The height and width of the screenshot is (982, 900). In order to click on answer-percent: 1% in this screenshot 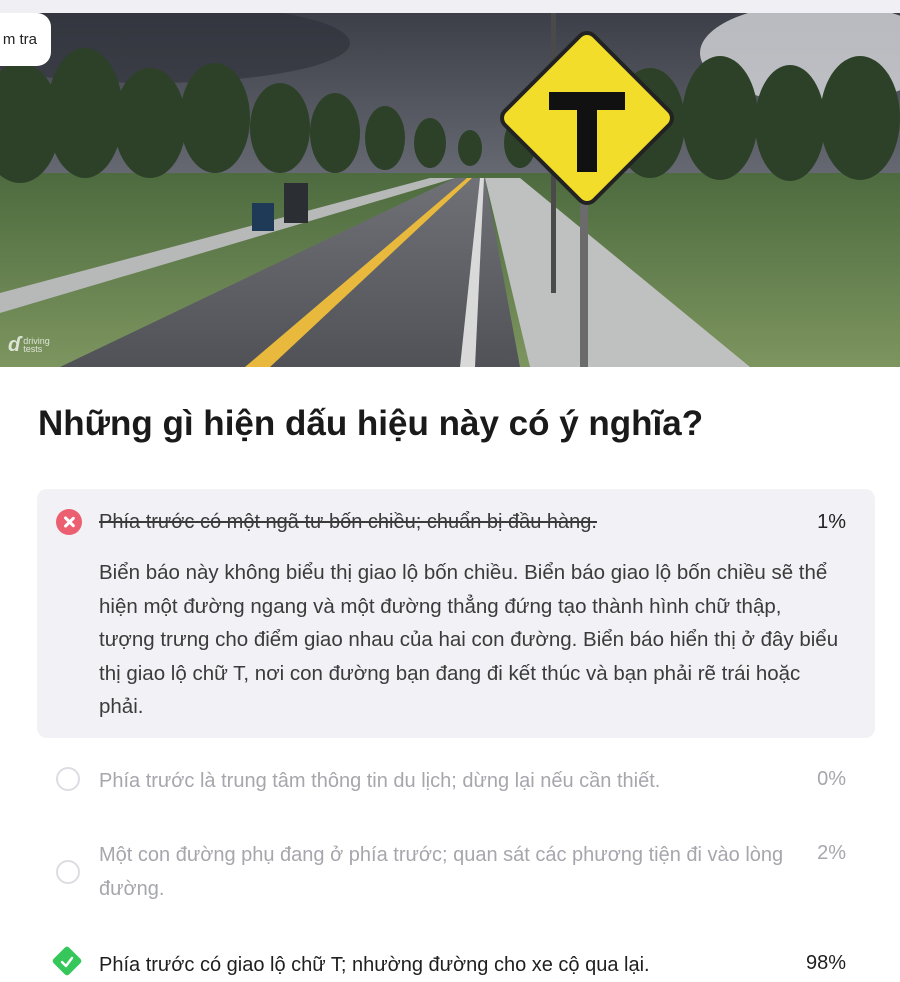, I will do `click(831, 522)`.